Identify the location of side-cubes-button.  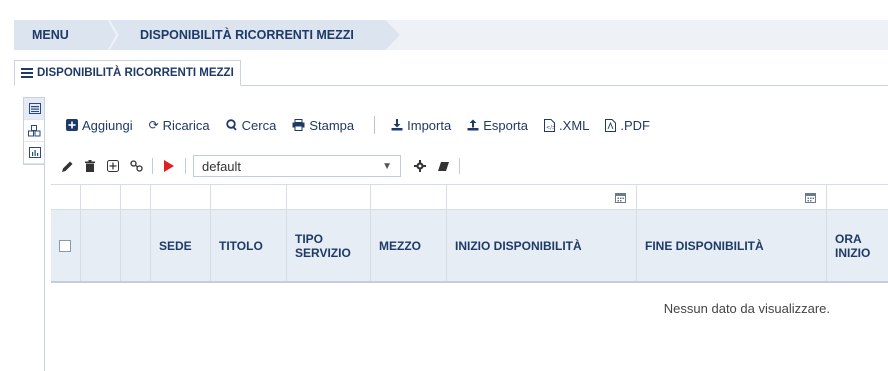
(34, 131).